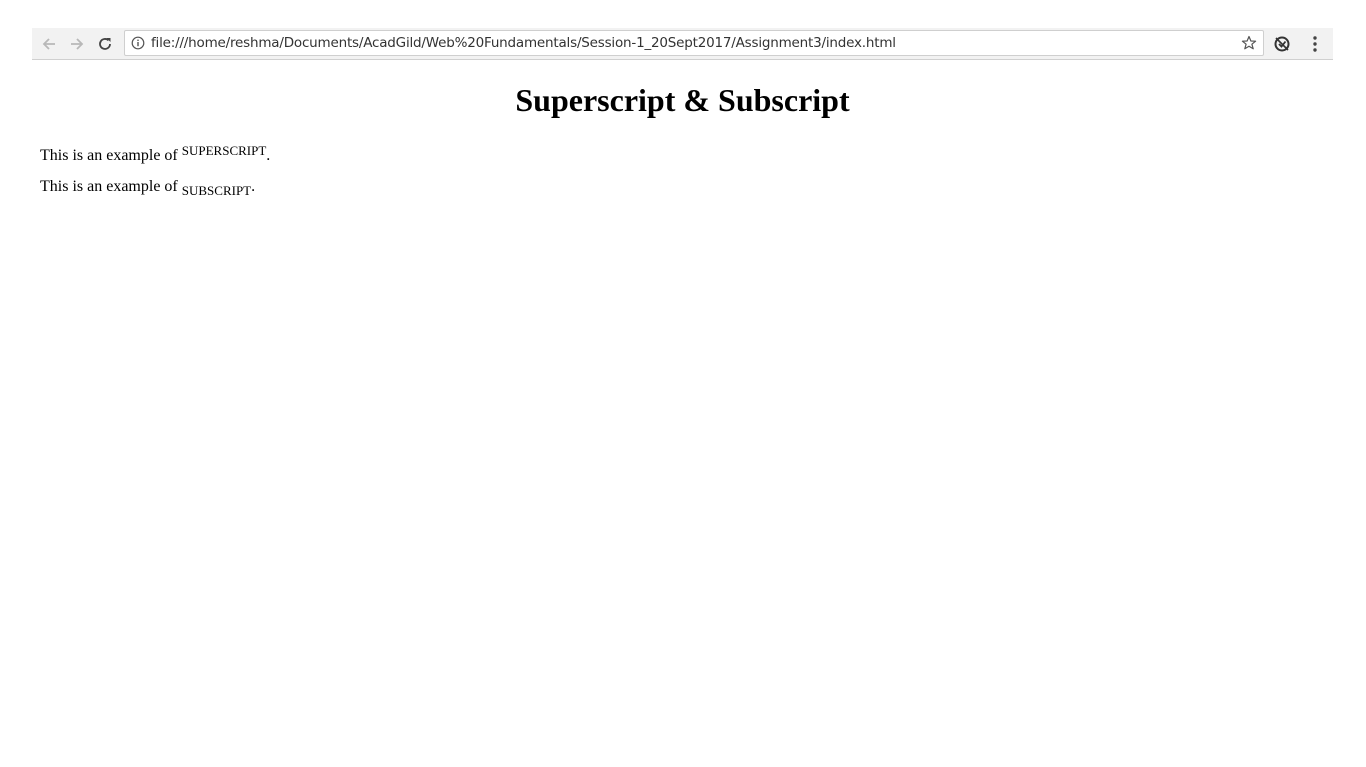 Image resolution: width=1366 pixels, height=767 pixels. Describe the element at coordinates (1249, 43) in the screenshot. I see `star-icon` at that location.